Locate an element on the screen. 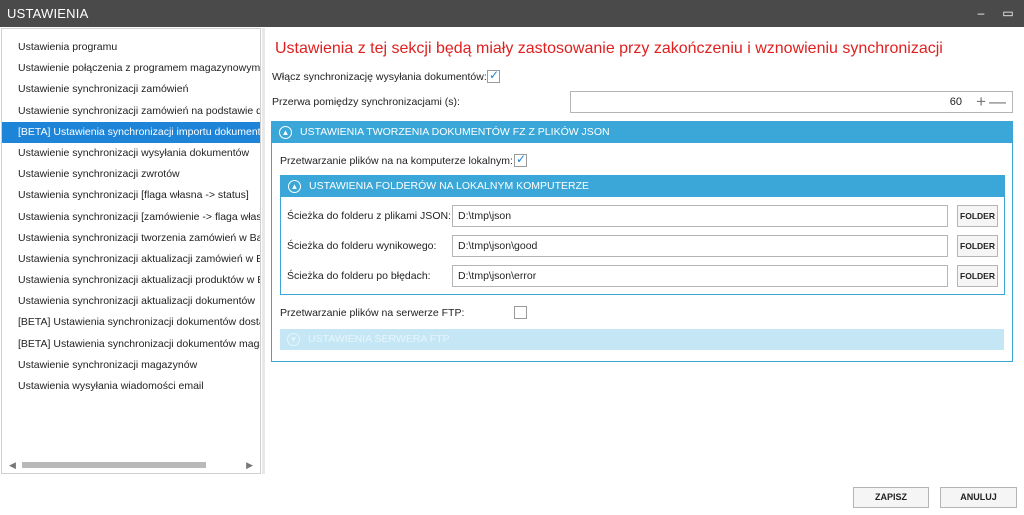  maximize-icon: ▭ is located at coordinates (1008, 13).